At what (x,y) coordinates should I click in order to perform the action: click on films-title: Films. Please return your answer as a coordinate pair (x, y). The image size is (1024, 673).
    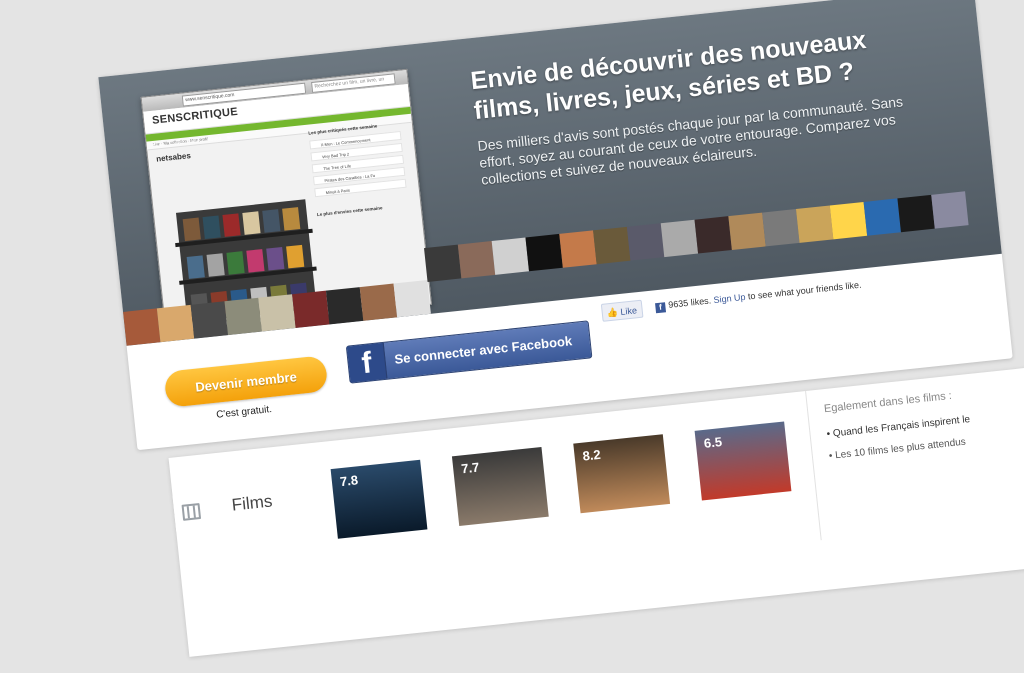
    Looking at the image, I should click on (252, 503).